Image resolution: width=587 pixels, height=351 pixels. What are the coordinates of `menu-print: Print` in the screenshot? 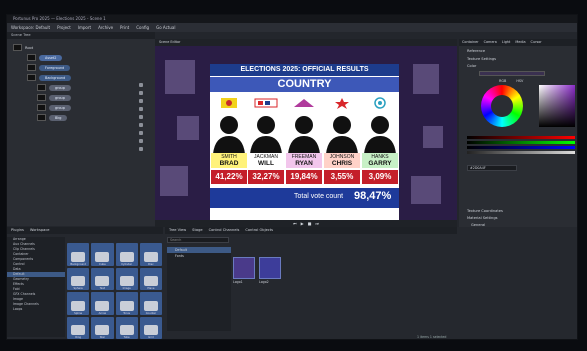 It's located at (124, 27).